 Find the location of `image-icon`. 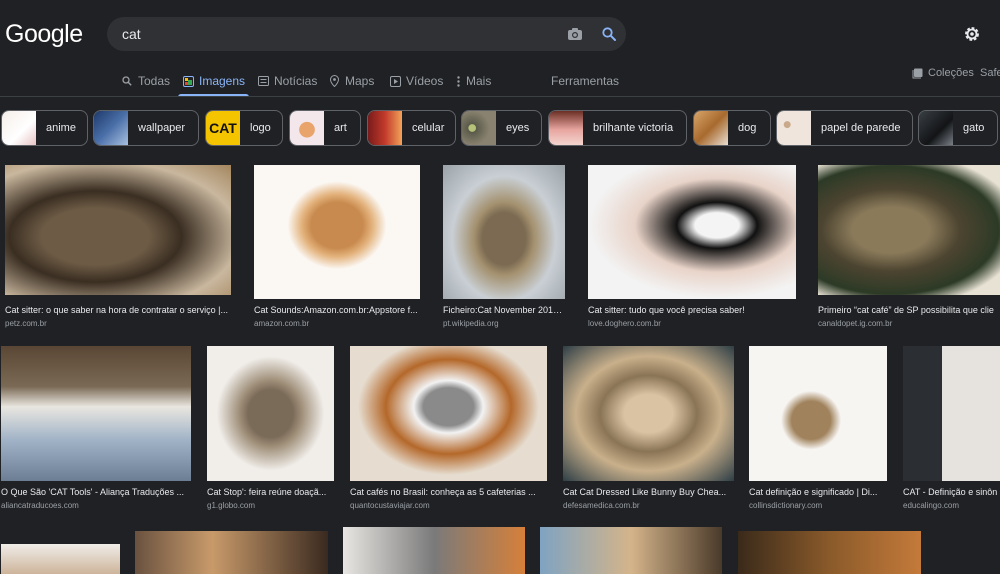

image-icon is located at coordinates (188, 81).